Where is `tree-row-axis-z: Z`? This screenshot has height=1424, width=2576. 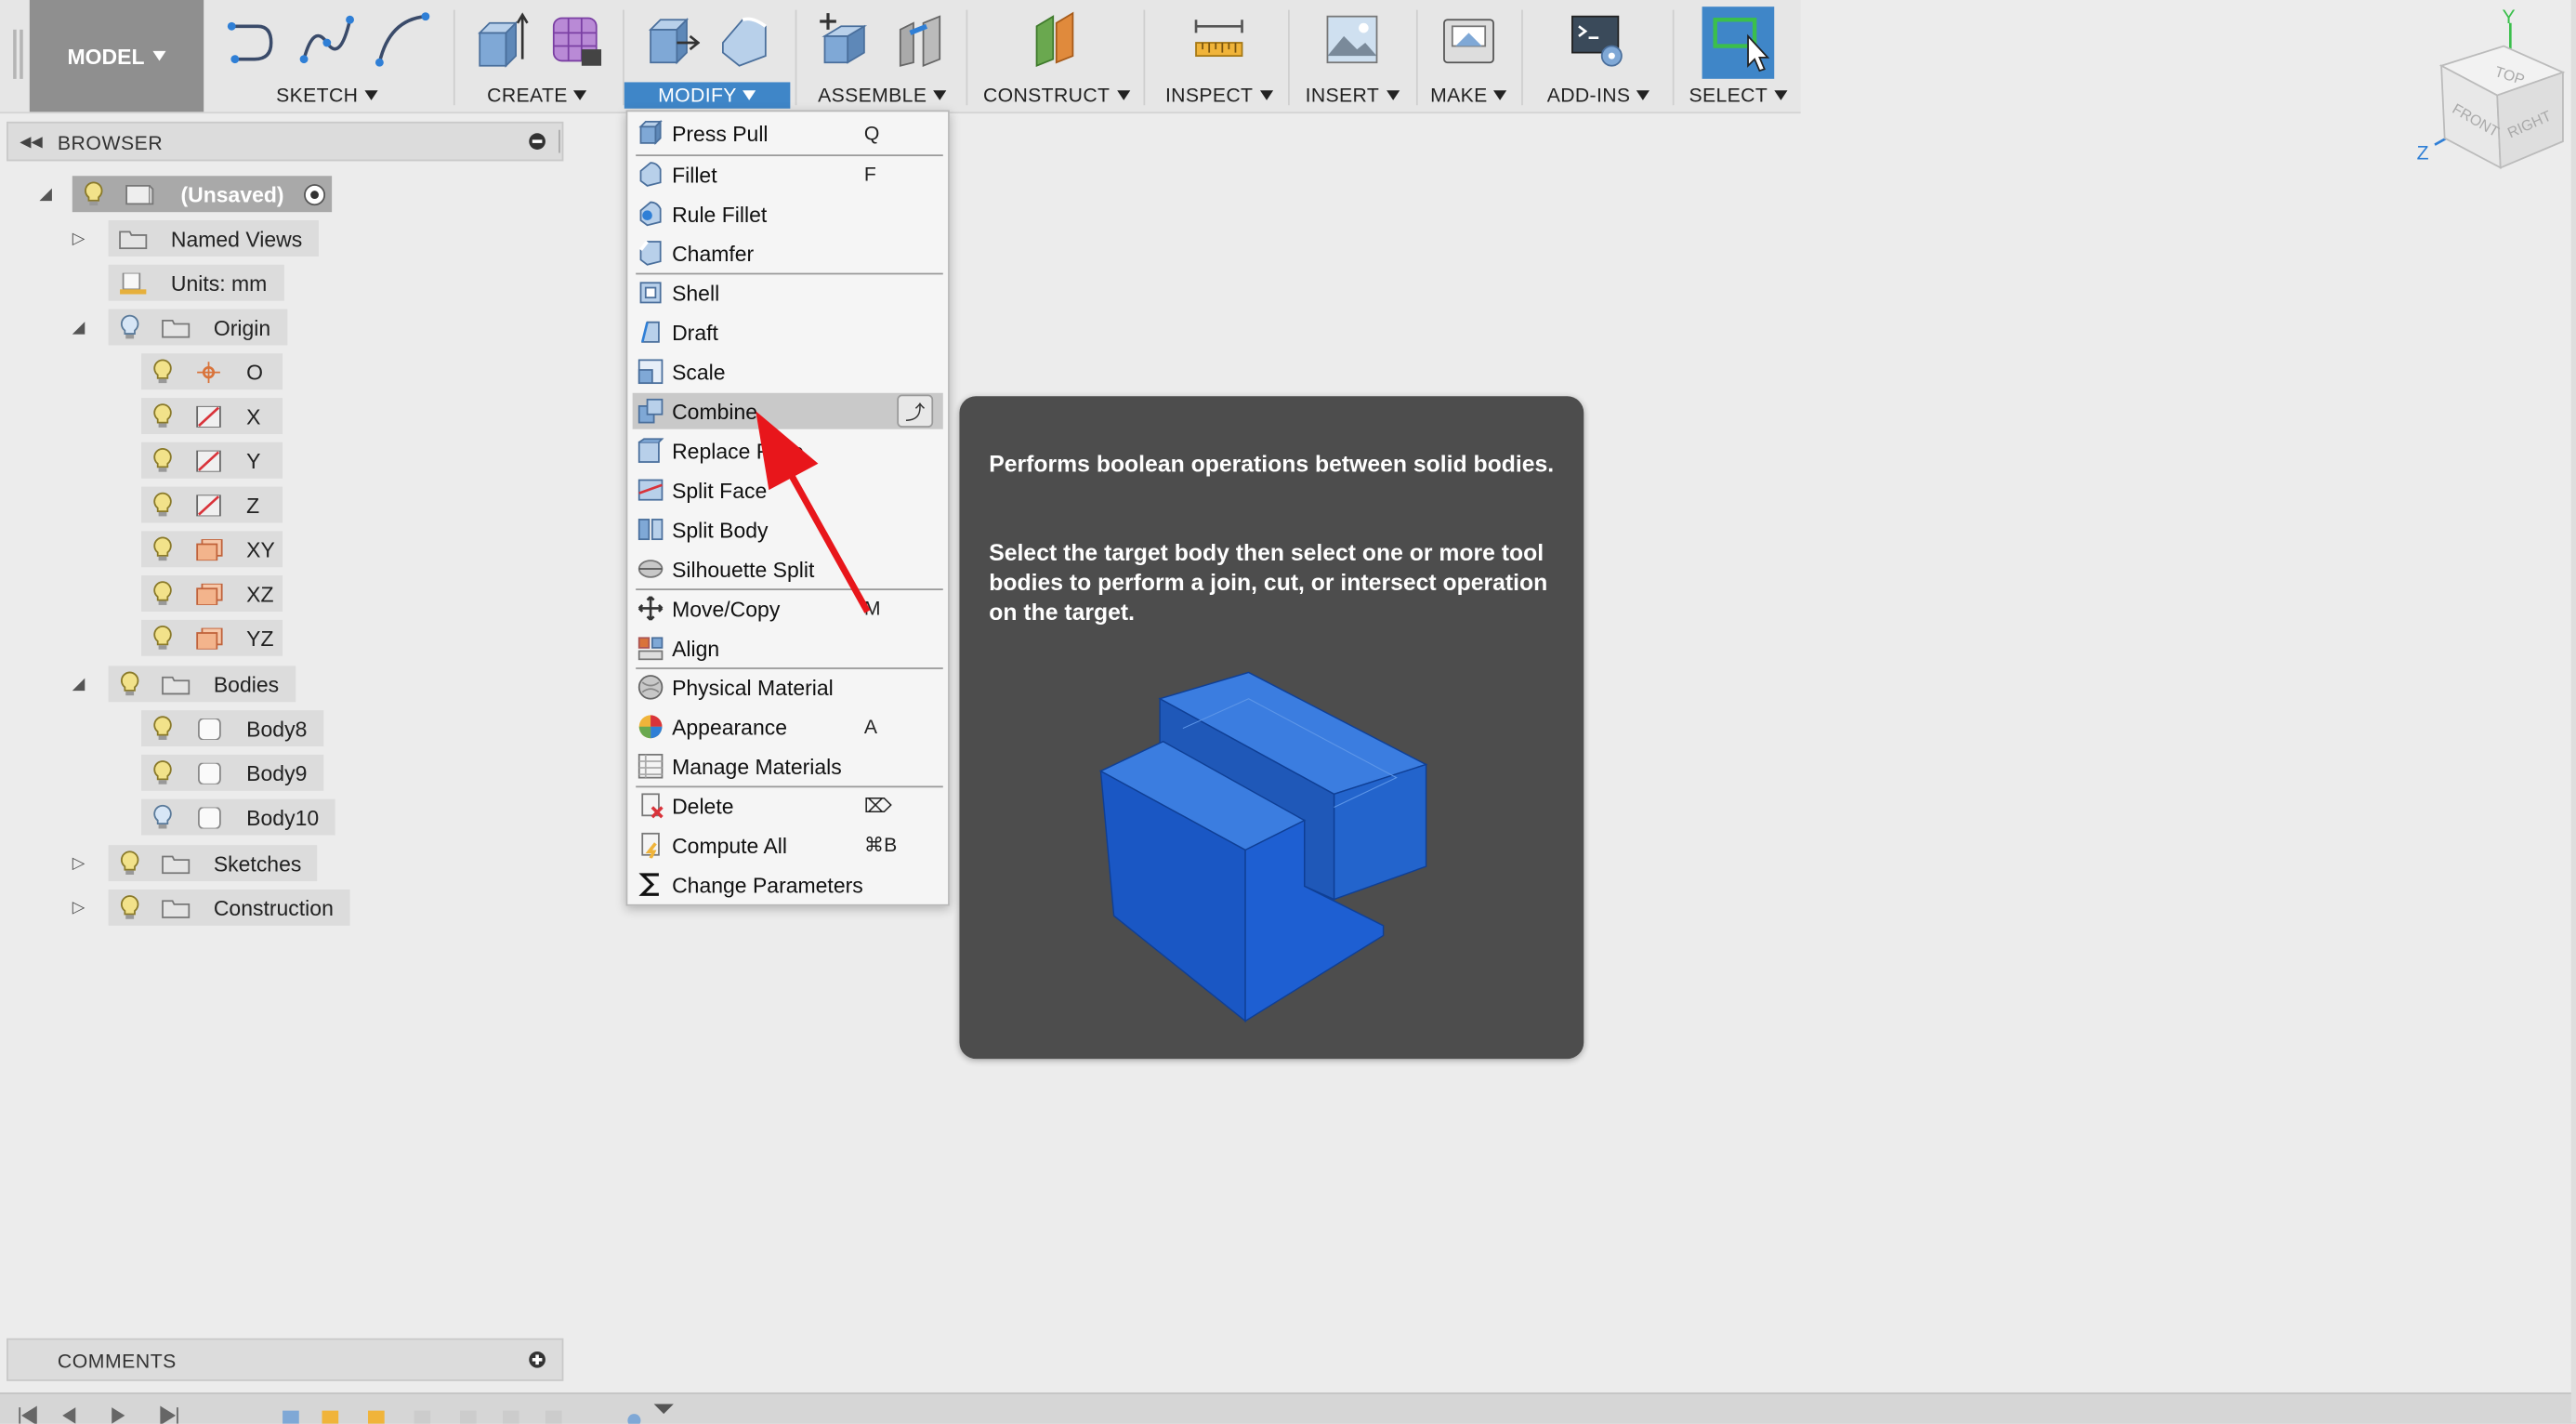 tree-row-axis-z: Z is located at coordinates (212, 504).